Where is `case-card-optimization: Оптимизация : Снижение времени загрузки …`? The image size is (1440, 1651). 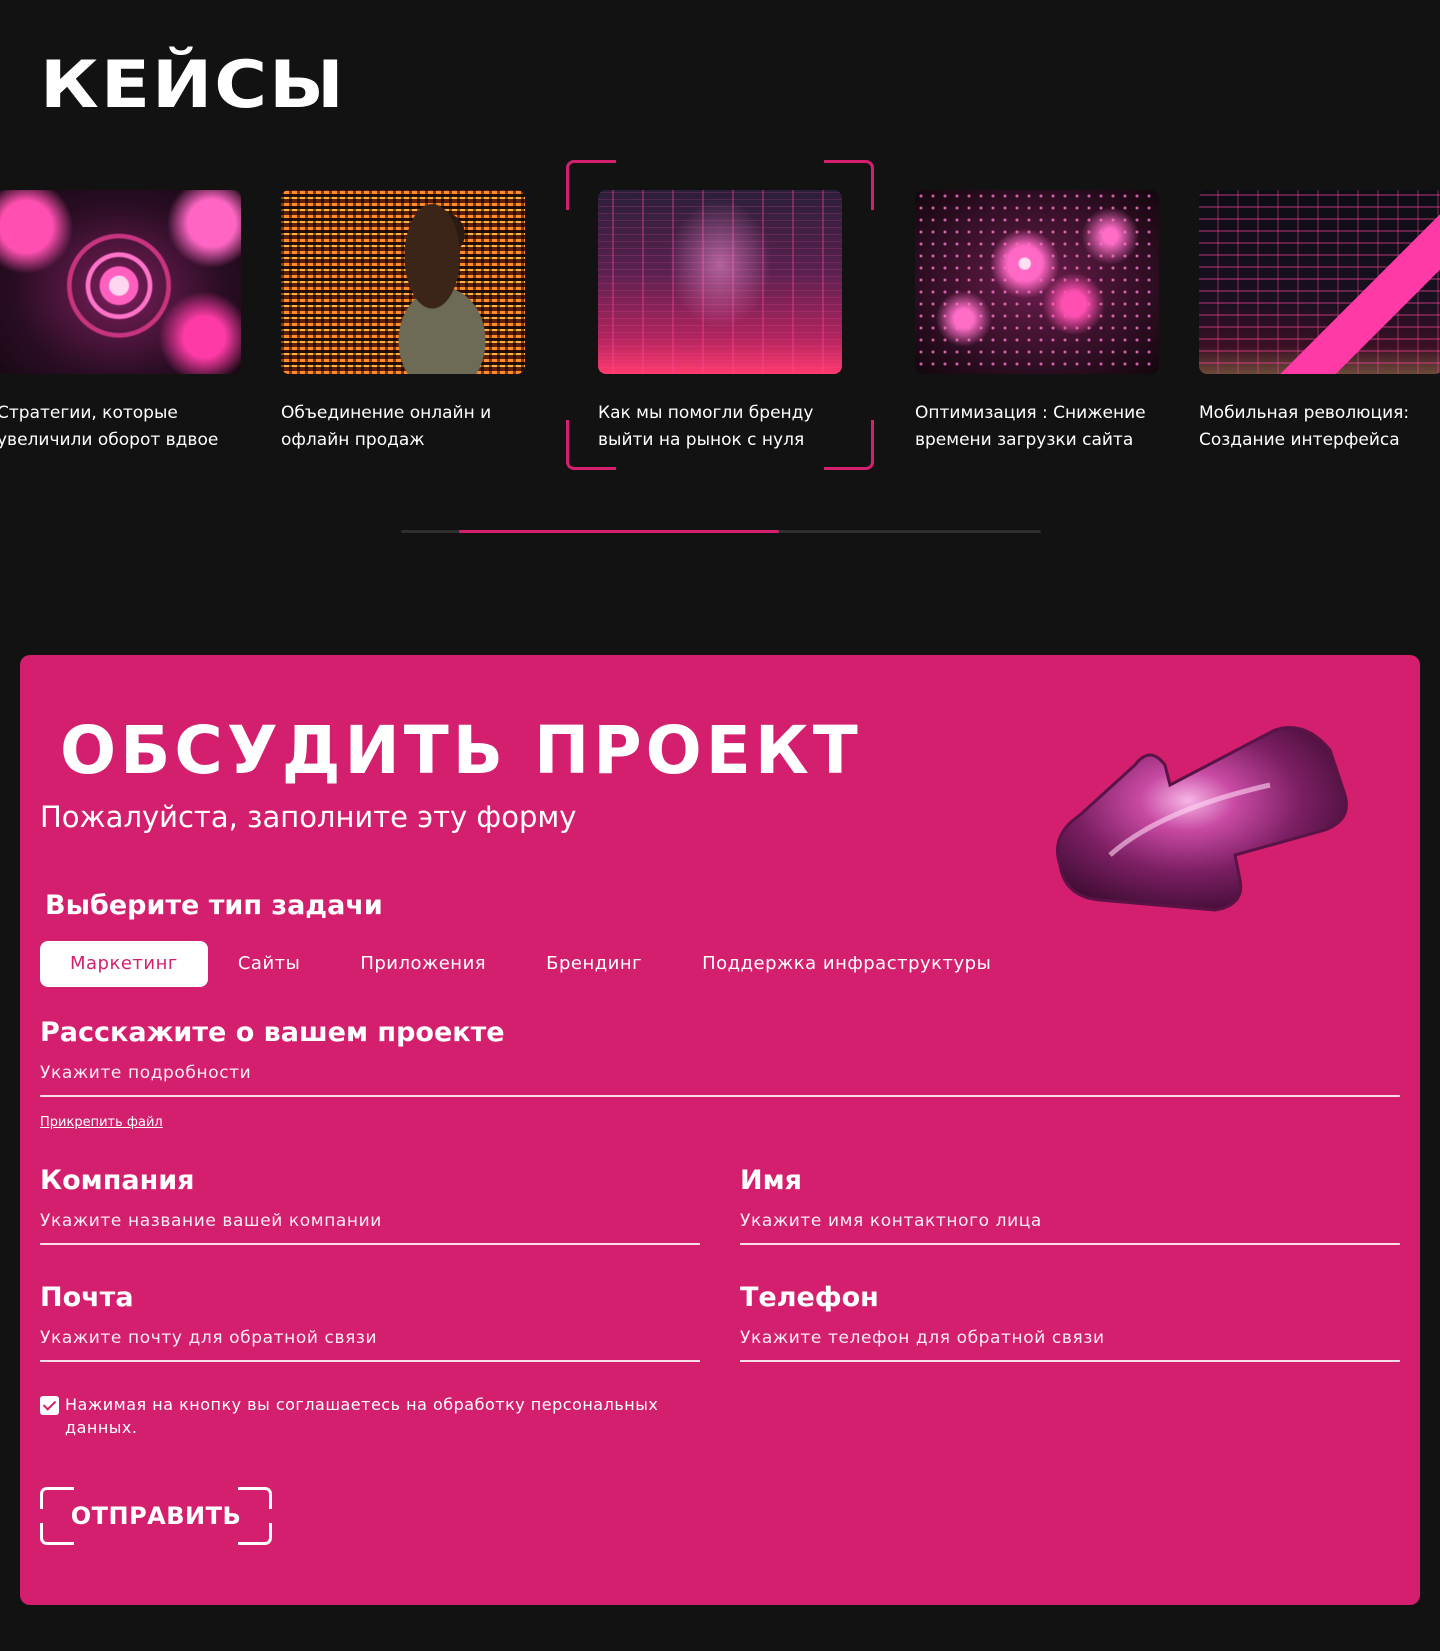
case-card-optimization: Оптимизация : Снижение времени загрузки … is located at coordinates (1037, 322).